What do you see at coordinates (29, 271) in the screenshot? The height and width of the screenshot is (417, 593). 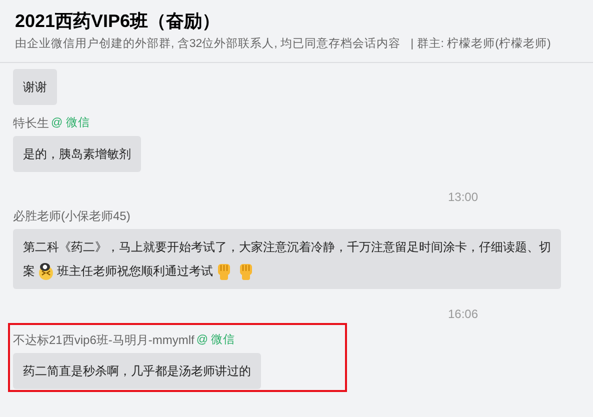 I see `message-text: 案` at bounding box center [29, 271].